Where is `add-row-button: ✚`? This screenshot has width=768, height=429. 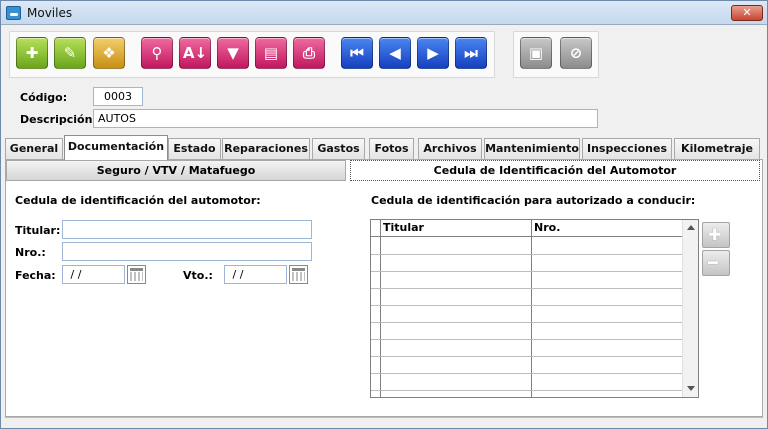 add-row-button: ✚ is located at coordinates (716, 235).